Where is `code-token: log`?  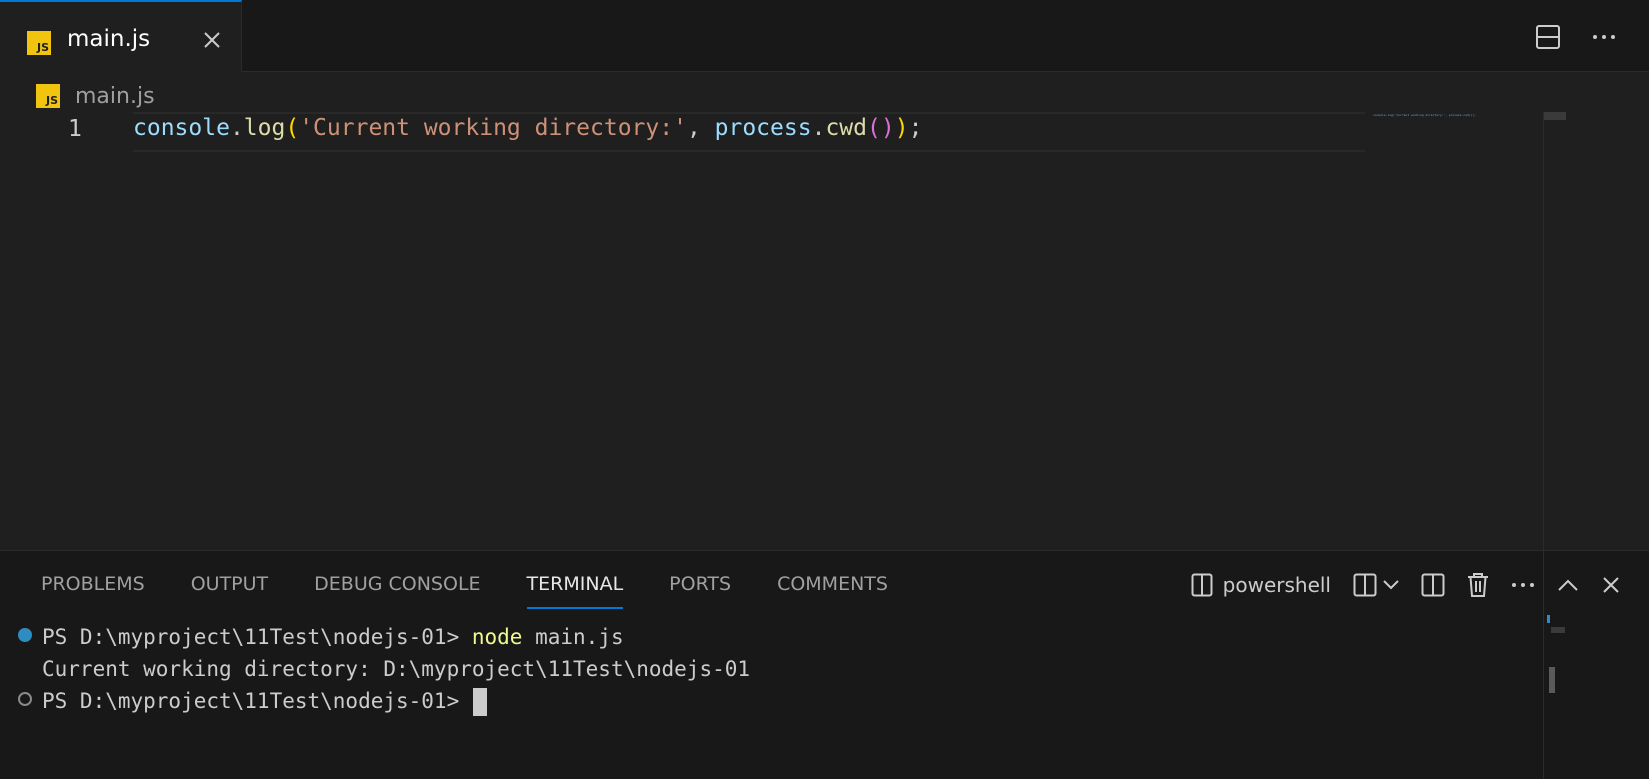
code-token: log is located at coordinates (264, 128).